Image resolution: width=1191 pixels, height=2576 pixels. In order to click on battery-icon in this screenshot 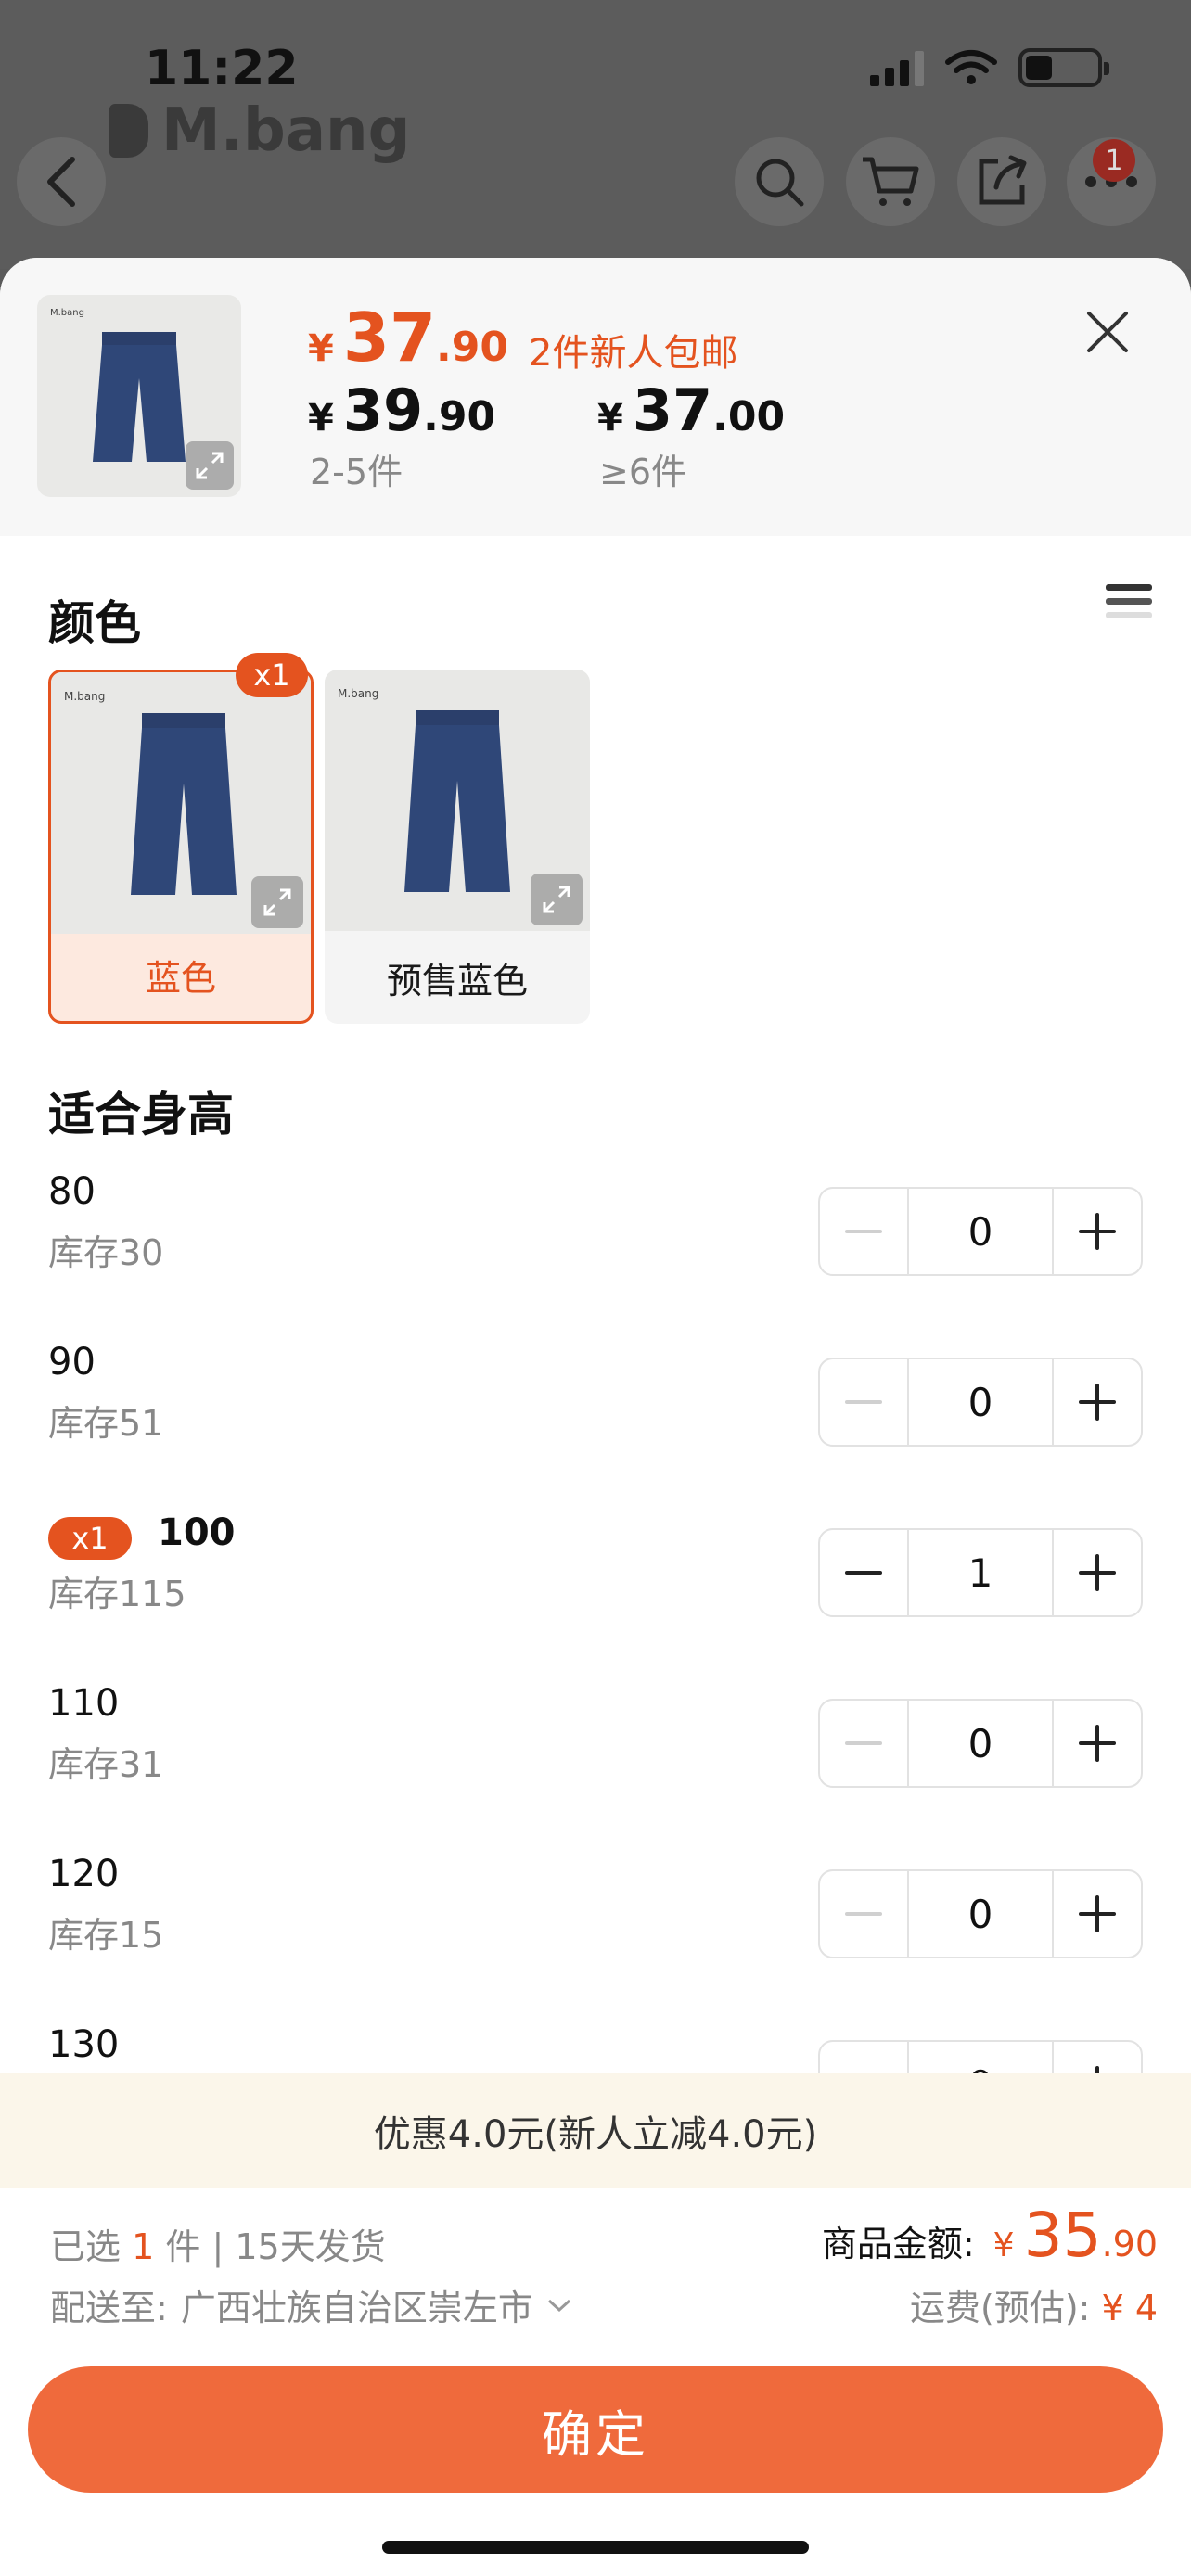, I will do `click(1063, 67)`.